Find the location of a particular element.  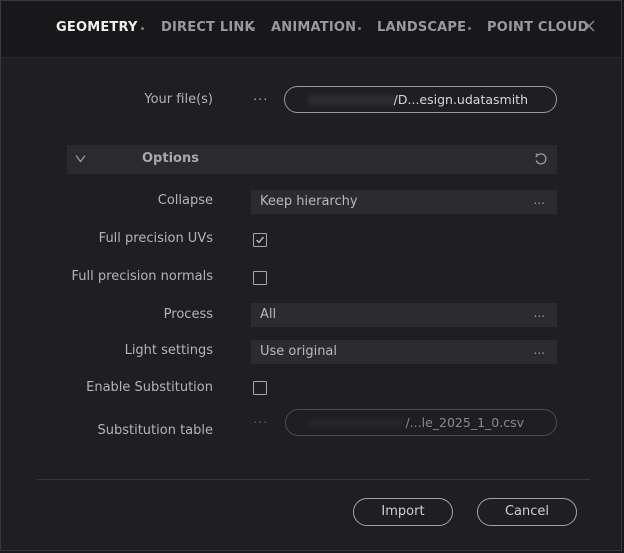

options-section-header: Options is located at coordinates (312, 159).